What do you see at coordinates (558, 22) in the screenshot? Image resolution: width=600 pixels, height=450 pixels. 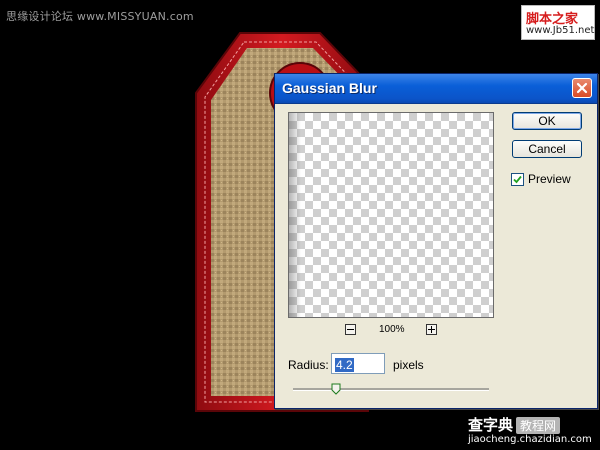 I see `watermark-top-right: 脚本之家 www.Jb51.net` at bounding box center [558, 22].